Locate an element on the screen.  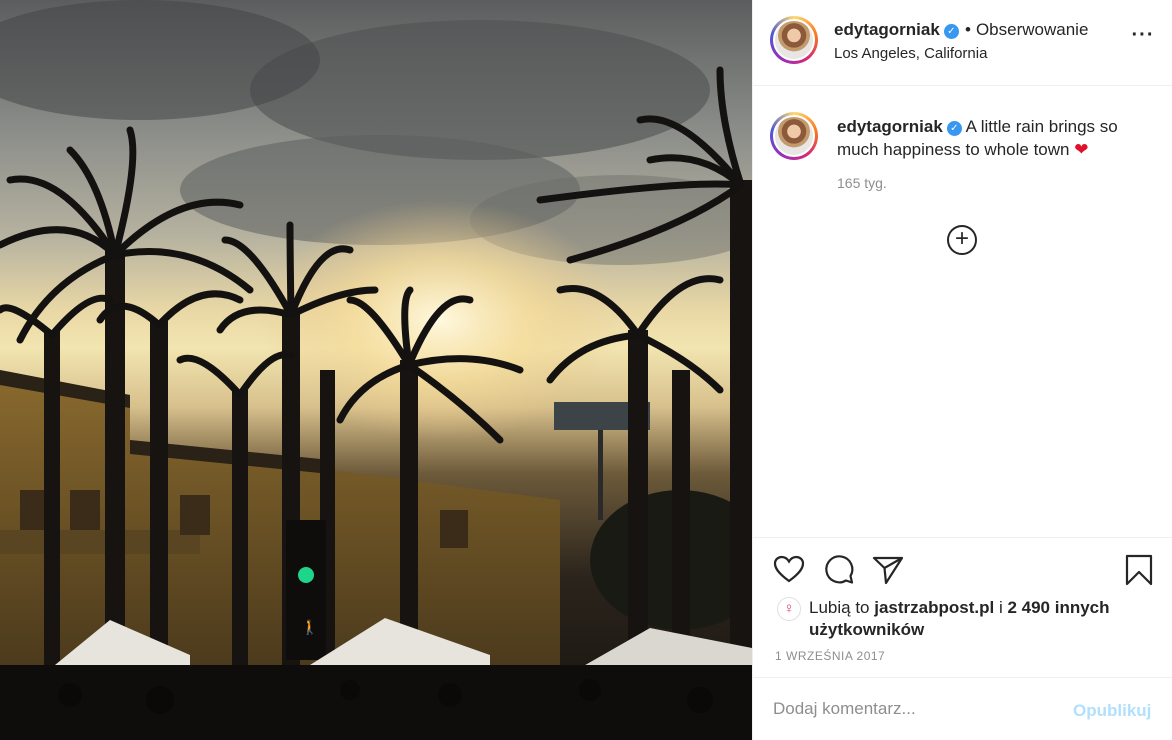
first-liker-link: jastrzabpost.pl is located at coordinates (934, 607).